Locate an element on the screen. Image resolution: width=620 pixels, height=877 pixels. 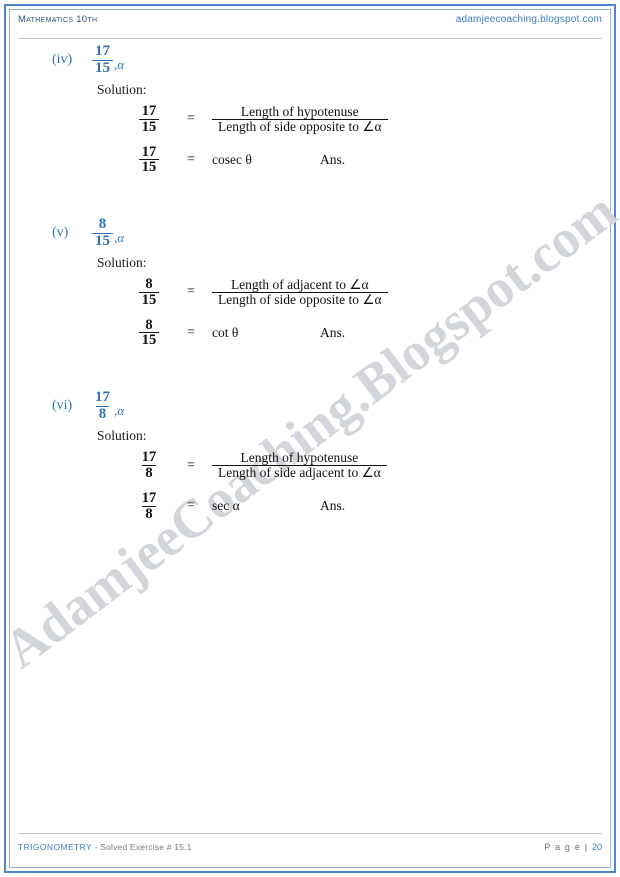
page-label: P a g e | is located at coordinates (568, 847).